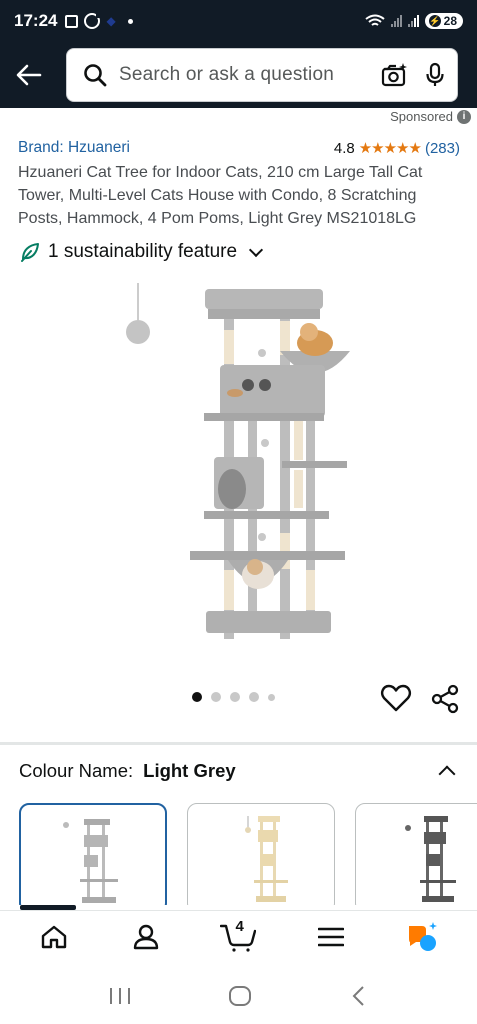  What do you see at coordinates (359, 996) in the screenshot?
I see `system-back-icon` at bounding box center [359, 996].